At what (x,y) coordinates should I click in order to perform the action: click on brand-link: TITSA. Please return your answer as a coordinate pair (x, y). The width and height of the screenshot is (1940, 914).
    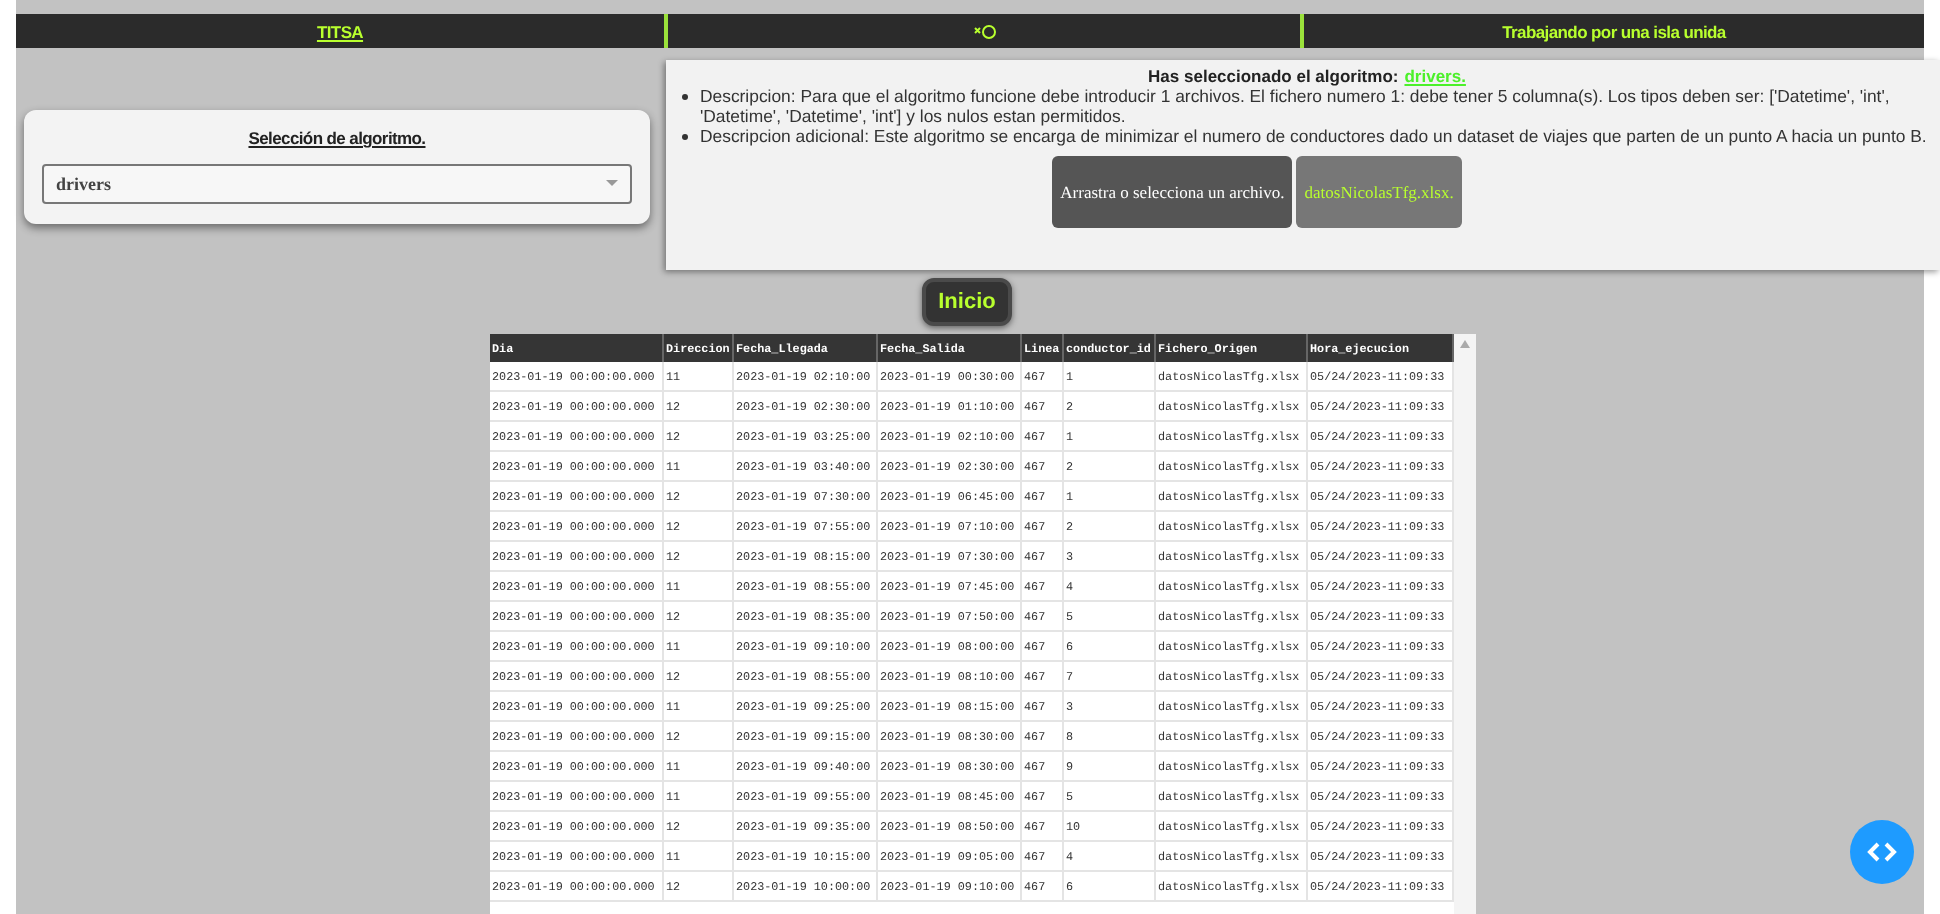
    Looking at the image, I should click on (340, 31).